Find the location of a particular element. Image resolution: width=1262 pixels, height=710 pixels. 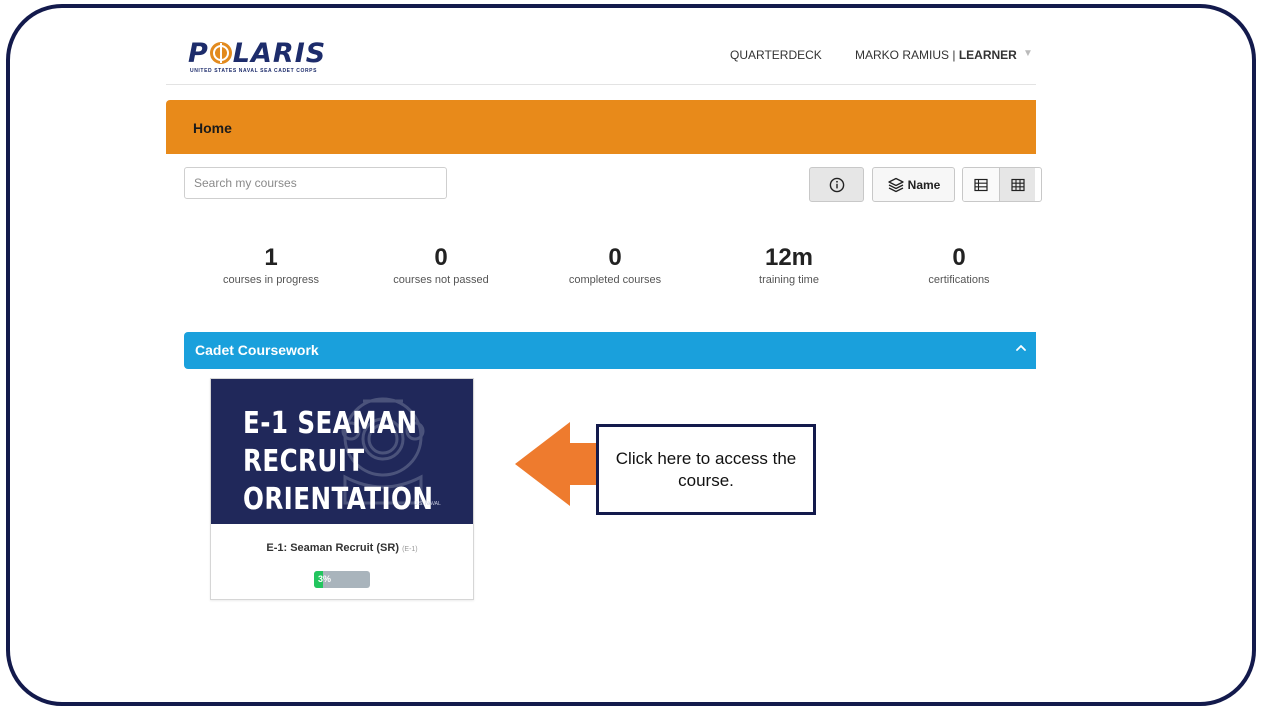

arrow-left-icon is located at coordinates (558, 464).